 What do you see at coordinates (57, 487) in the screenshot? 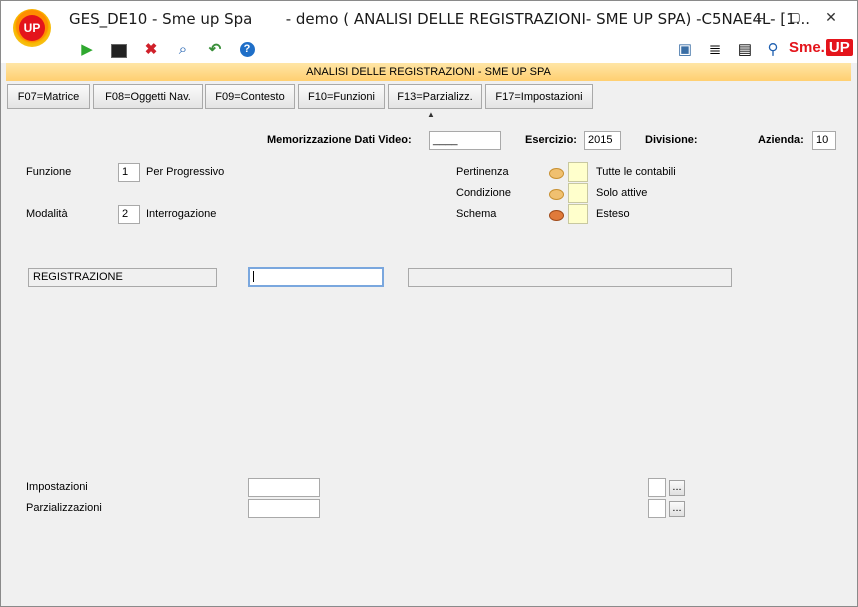
I see `impostazioni-label: Impostazioni` at bounding box center [57, 487].